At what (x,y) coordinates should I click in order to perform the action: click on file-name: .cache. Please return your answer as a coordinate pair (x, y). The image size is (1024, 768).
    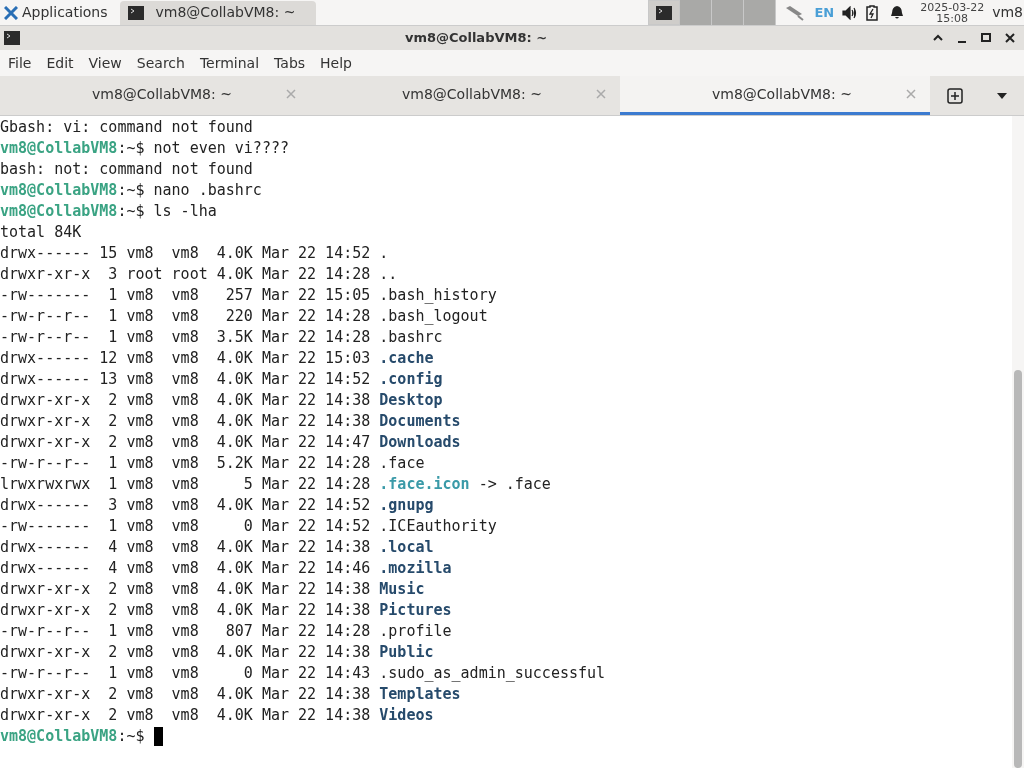
    Looking at the image, I should click on (406, 358).